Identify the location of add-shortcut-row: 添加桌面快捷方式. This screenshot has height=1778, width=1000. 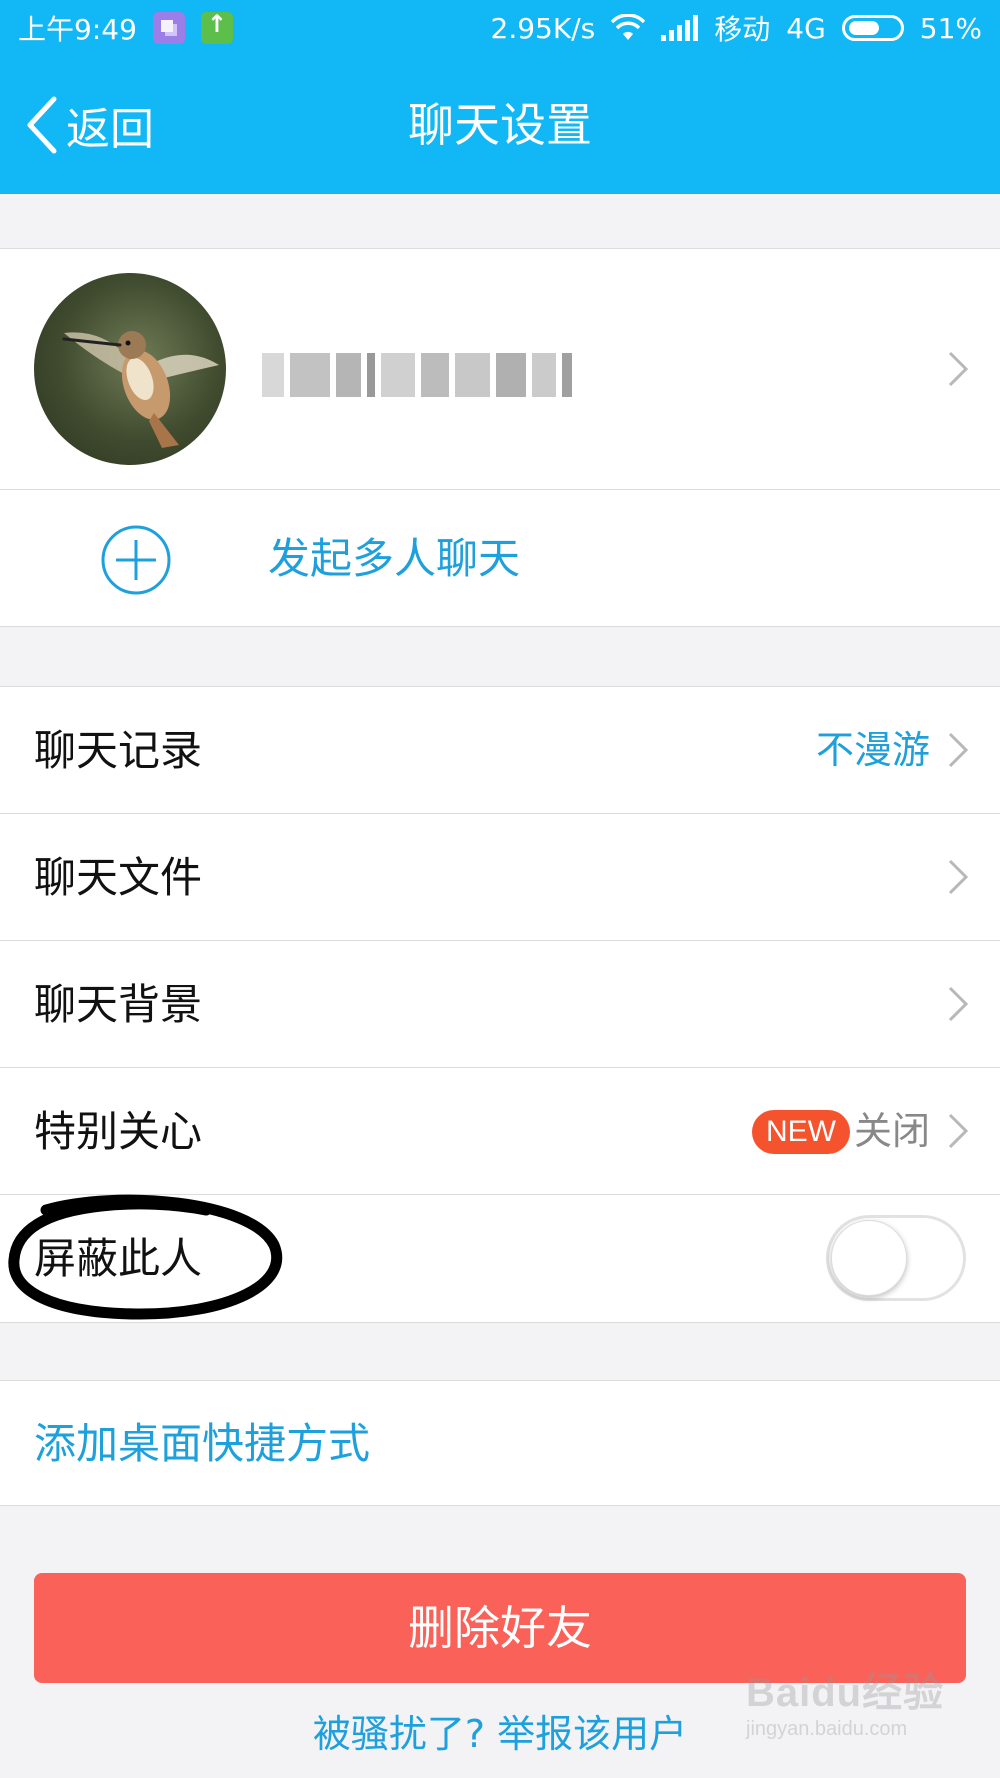
(500, 1443).